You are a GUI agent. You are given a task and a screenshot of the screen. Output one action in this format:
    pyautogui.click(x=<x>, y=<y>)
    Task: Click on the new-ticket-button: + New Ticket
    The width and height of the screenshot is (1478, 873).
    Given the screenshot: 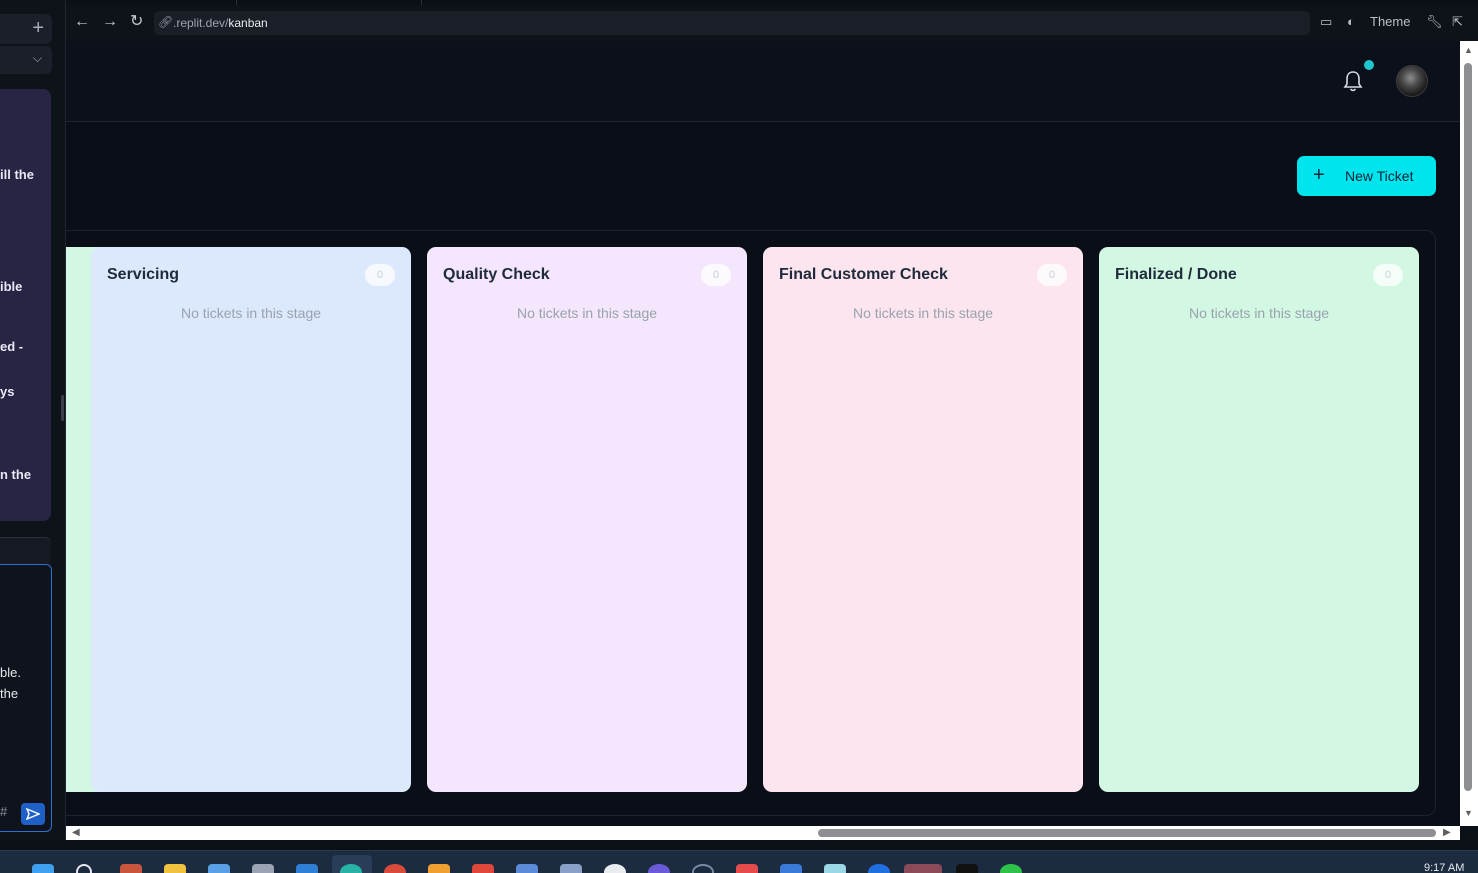 What is the action you would take?
    pyautogui.click(x=1366, y=176)
    